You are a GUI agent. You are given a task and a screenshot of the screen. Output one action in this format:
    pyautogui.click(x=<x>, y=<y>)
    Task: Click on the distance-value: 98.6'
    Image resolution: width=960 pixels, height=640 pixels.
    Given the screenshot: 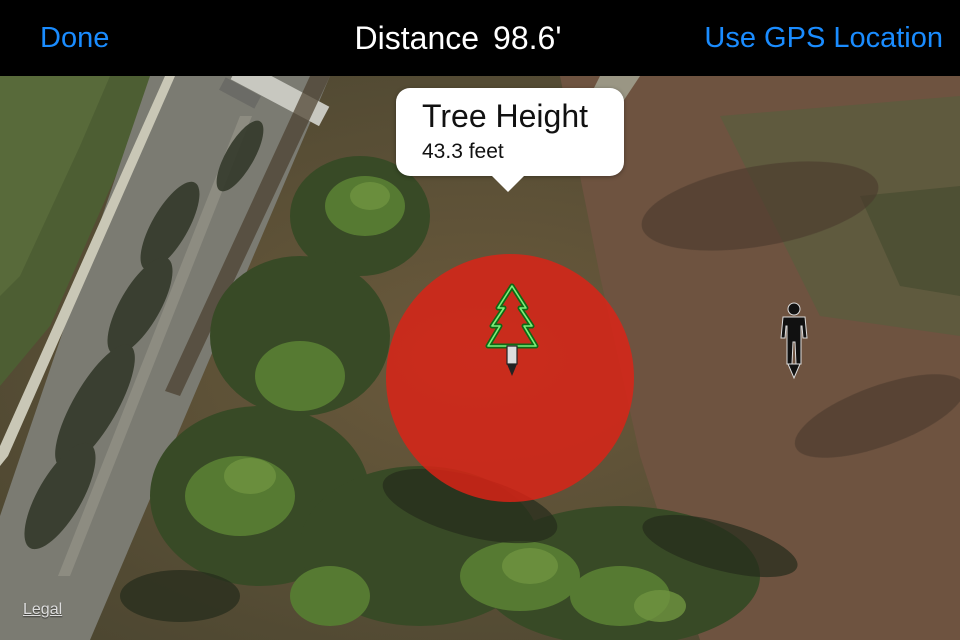 What is the action you would take?
    pyautogui.click(x=527, y=38)
    